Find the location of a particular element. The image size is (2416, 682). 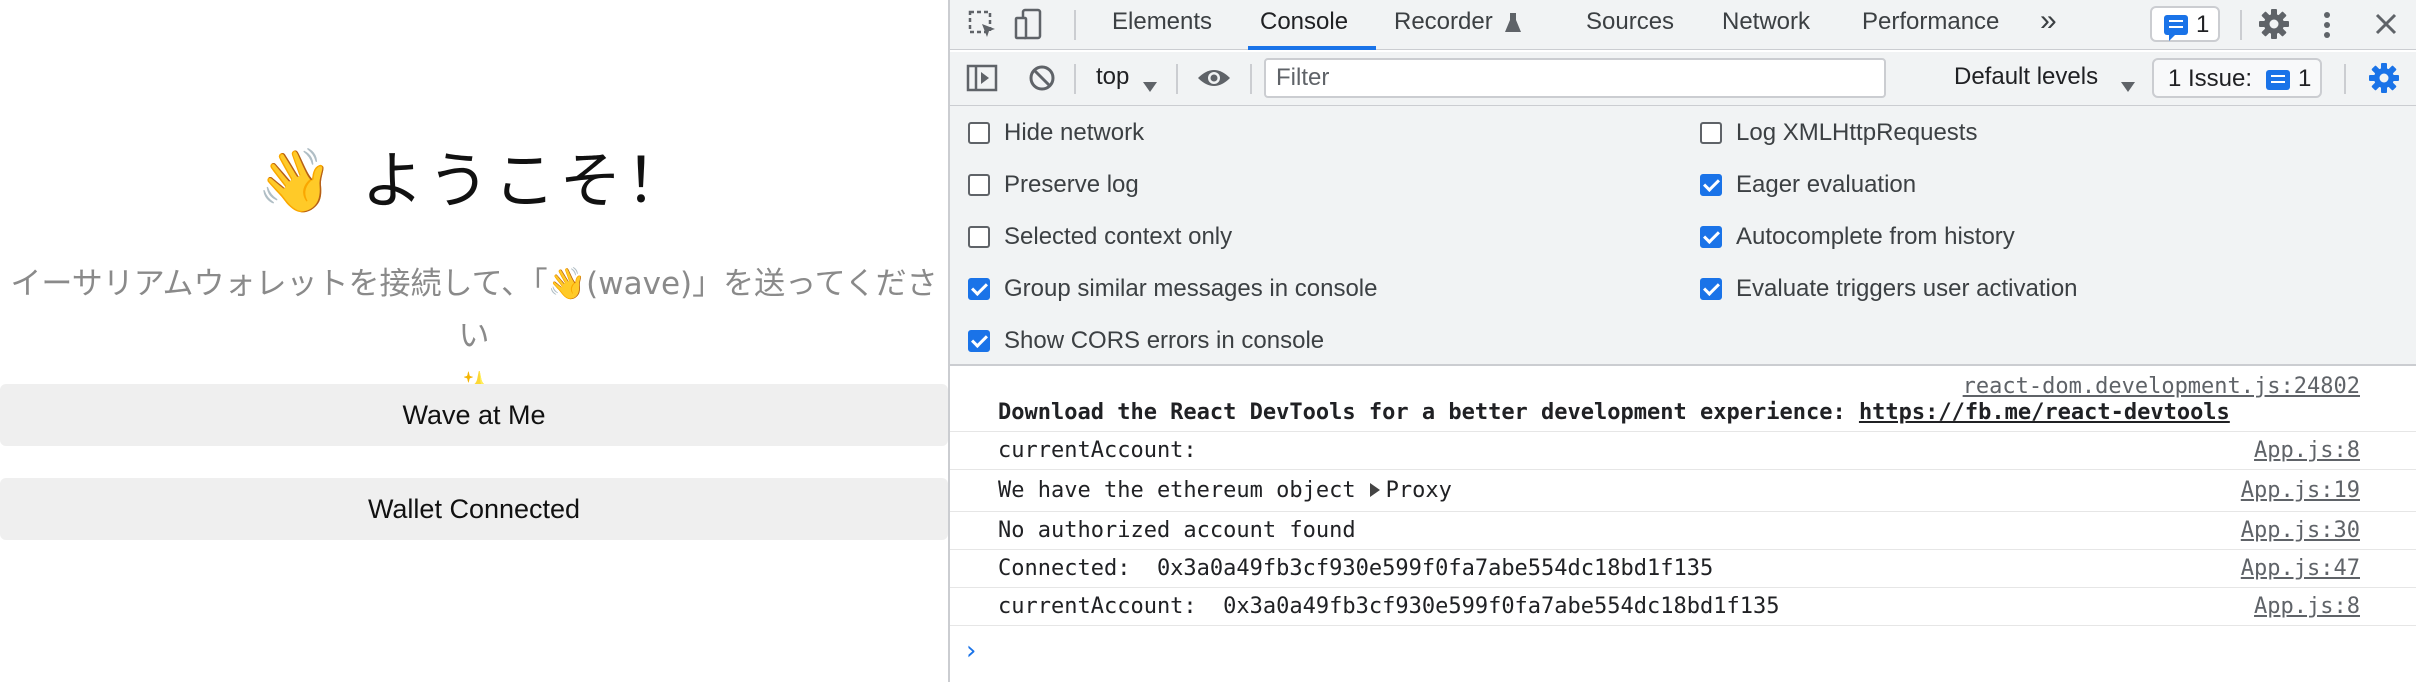

issue-message-icon is located at coordinates (2278, 80).